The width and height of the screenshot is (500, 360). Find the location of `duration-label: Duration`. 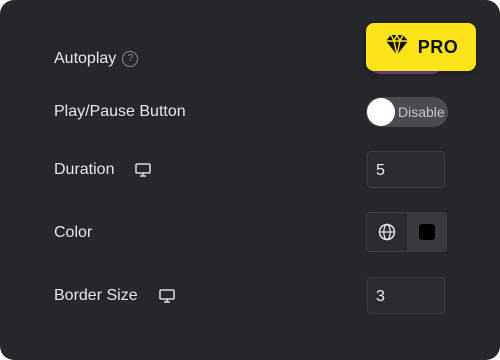

duration-label: Duration is located at coordinates (84, 169).